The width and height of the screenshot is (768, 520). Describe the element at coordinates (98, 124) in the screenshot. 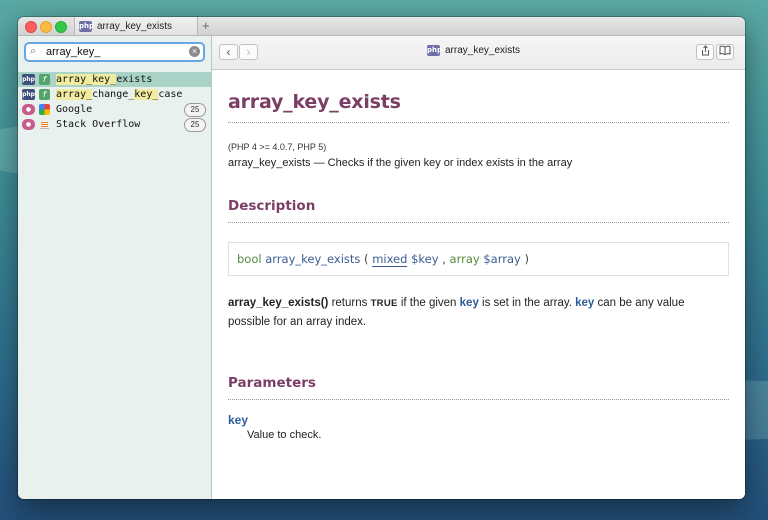

I see `result-label: Stack Overflow` at that location.